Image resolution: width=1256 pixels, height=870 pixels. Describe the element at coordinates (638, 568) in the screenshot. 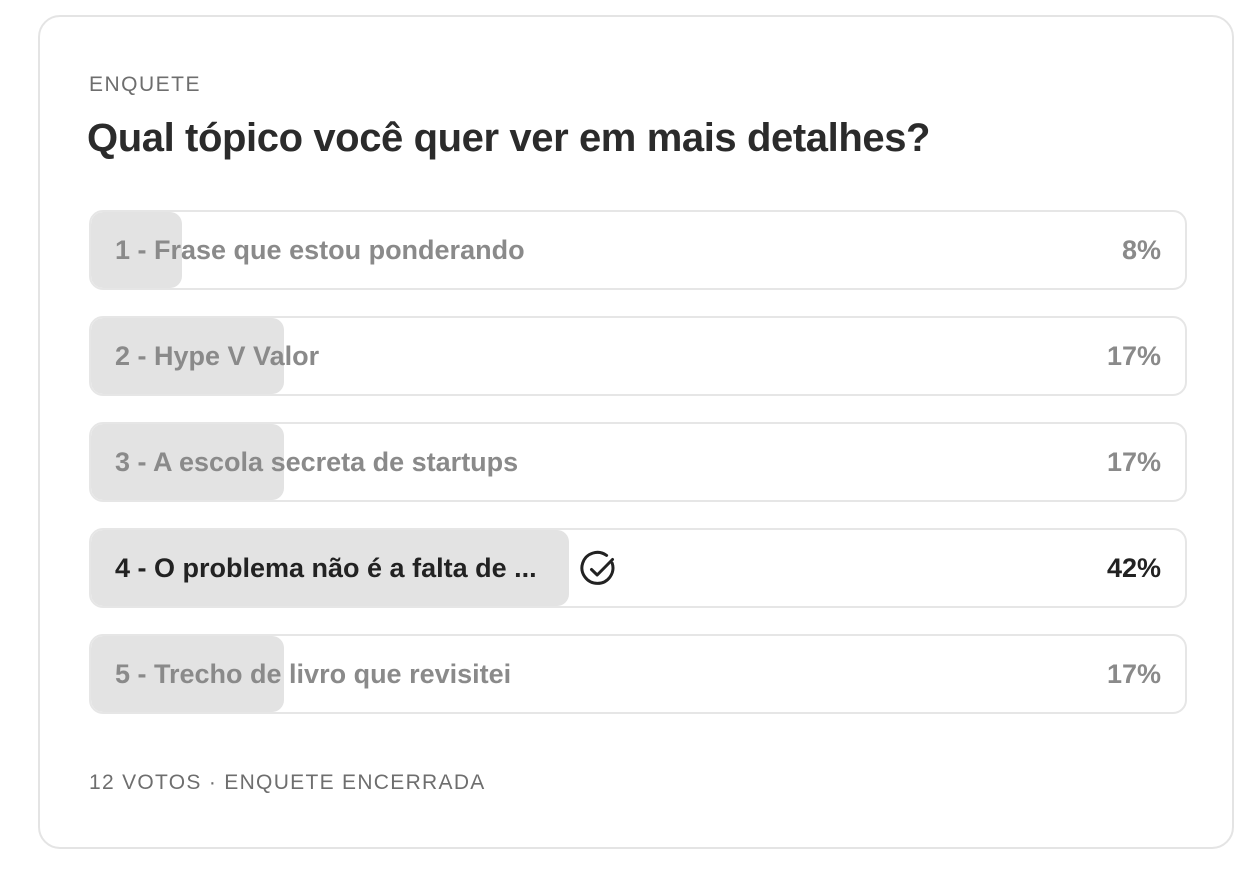

I see `poll-option-4: 4 - O problema não é a falta de ... 42%` at that location.